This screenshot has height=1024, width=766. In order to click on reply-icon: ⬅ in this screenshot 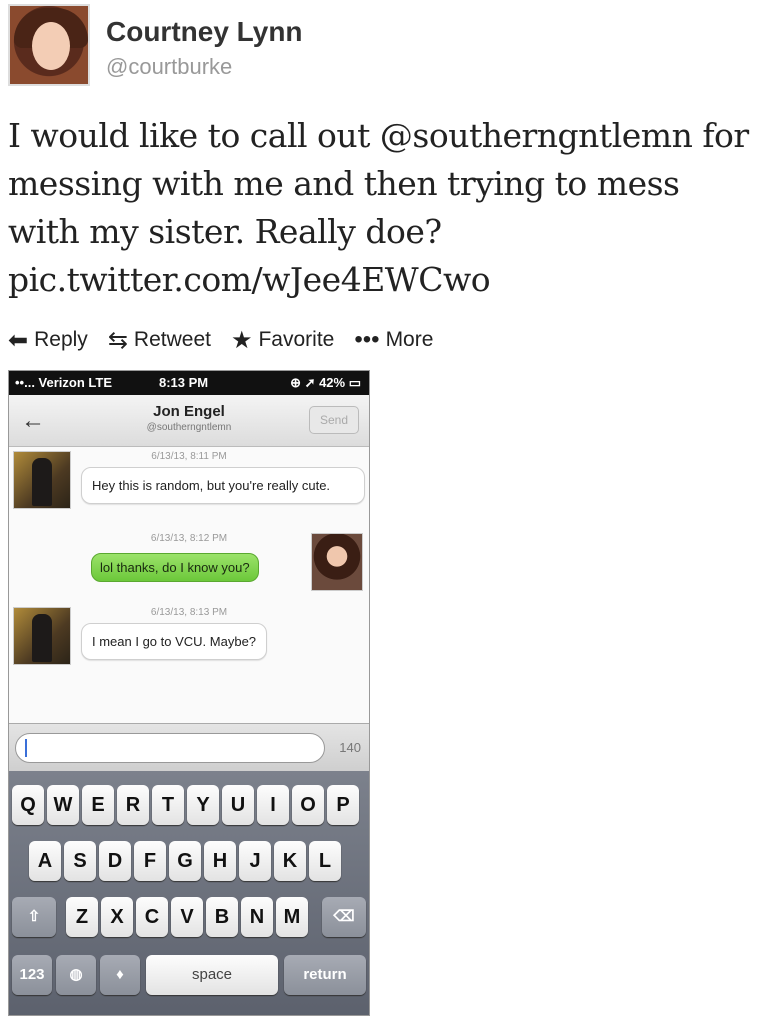, I will do `click(18, 340)`.